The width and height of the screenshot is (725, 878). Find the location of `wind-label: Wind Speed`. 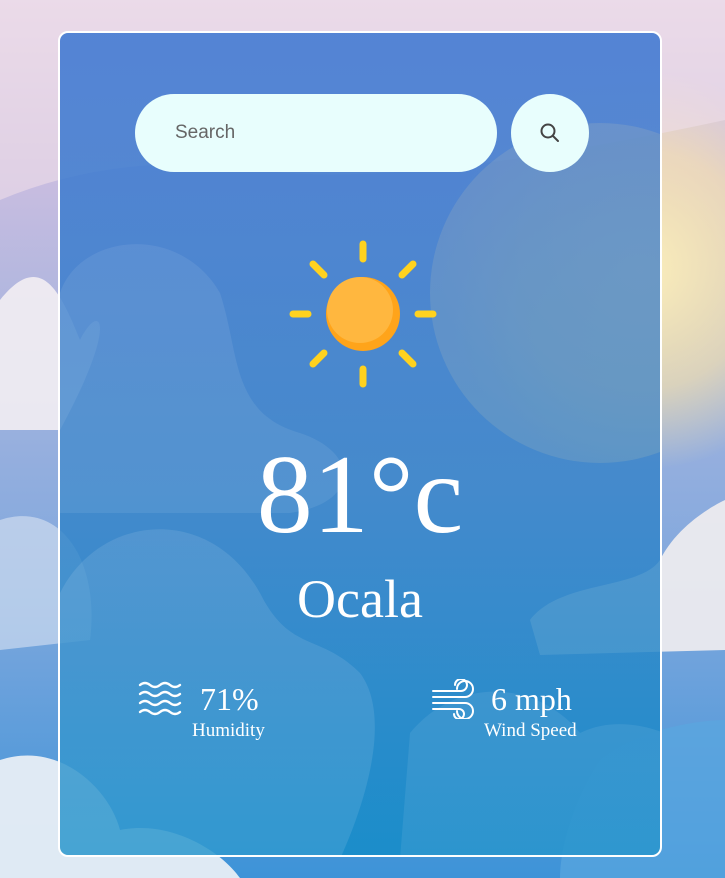

wind-label: Wind Speed is located at coordinates (530, 730).